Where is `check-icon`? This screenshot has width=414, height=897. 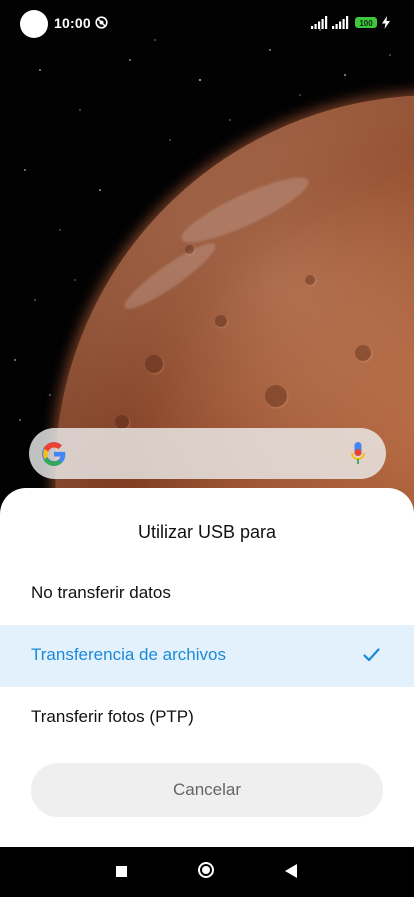
check-icon is located at coordinates (371, 655).